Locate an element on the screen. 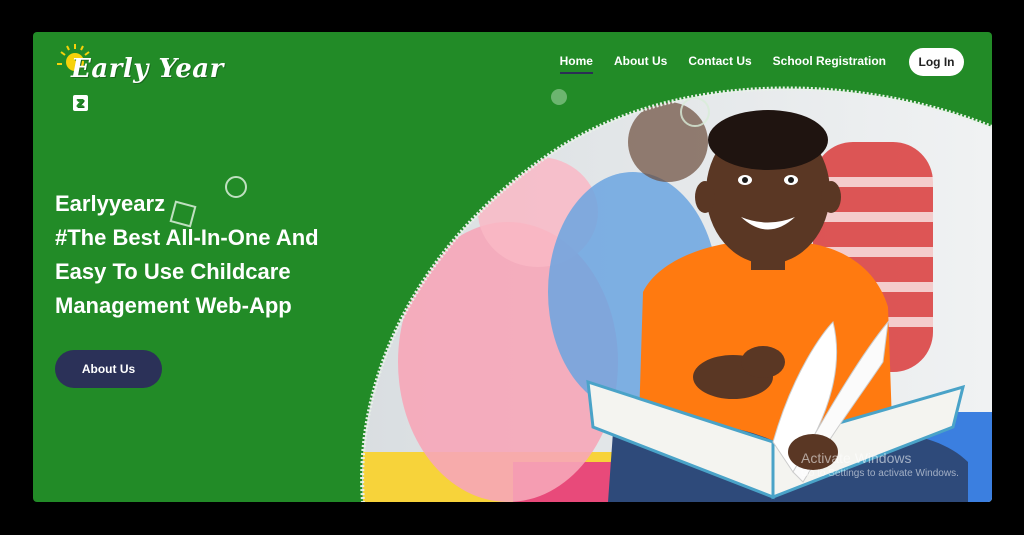 The image size is (1024, 535). login-button: Log In is located at coordinates (936, 62).